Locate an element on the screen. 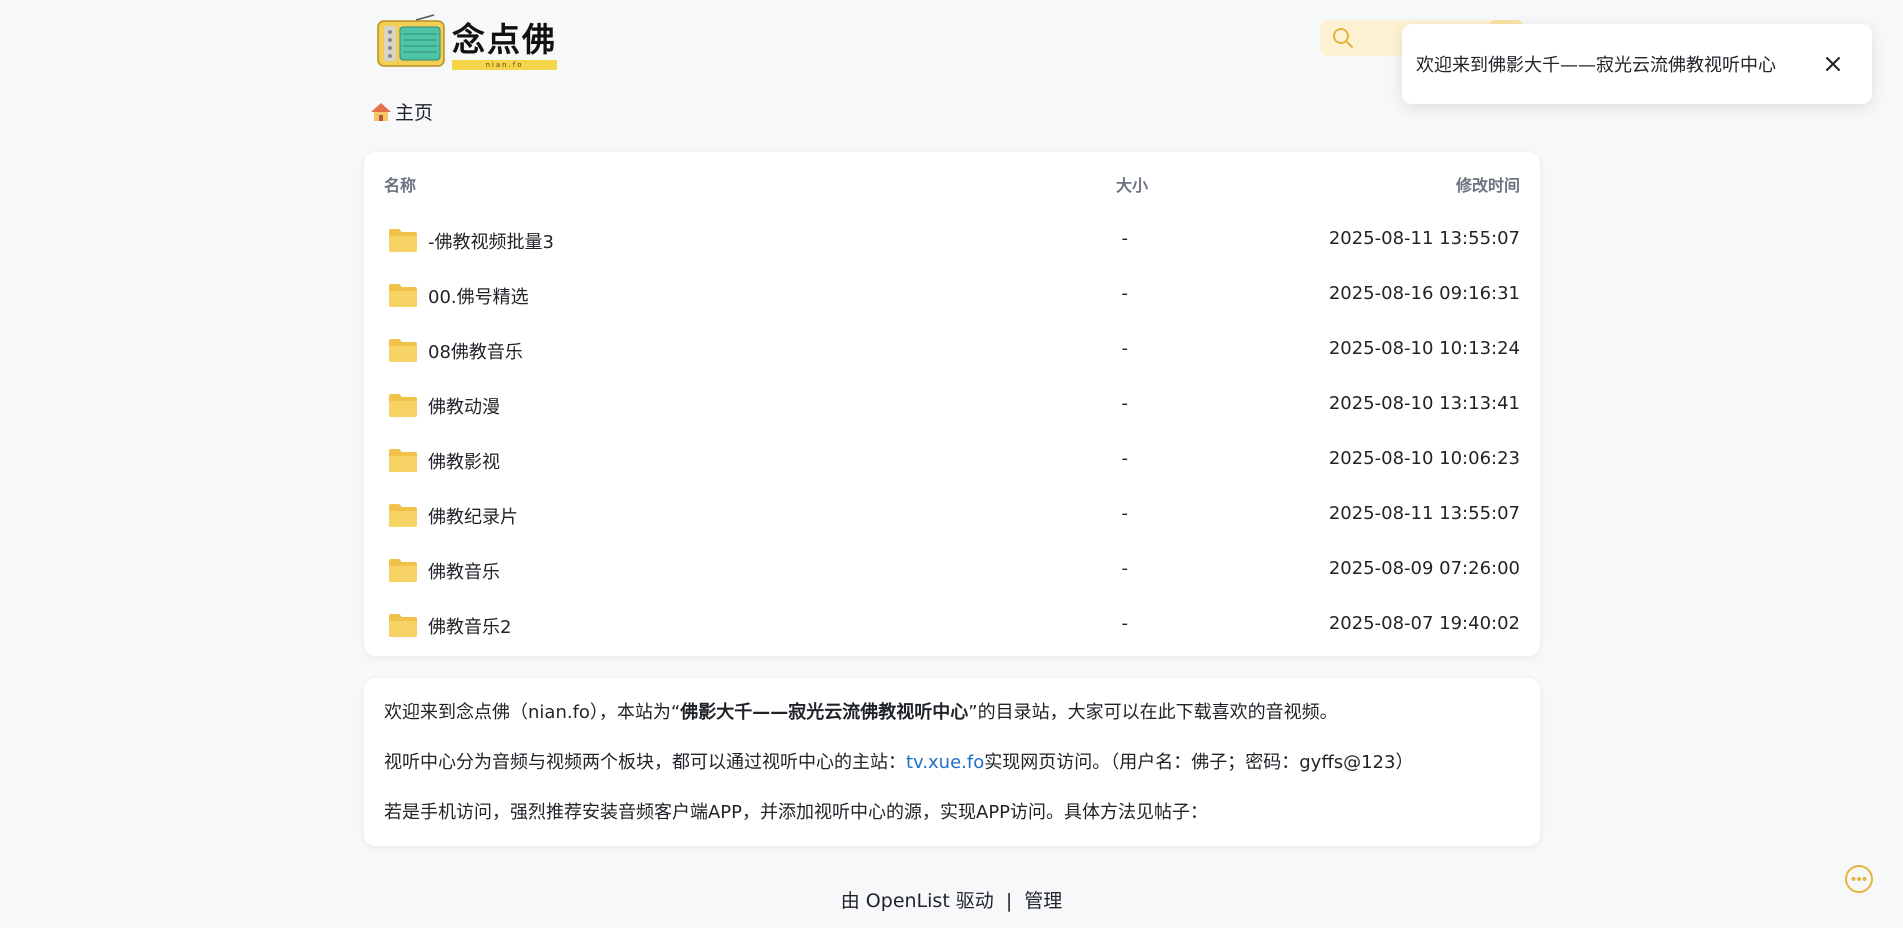 The height and width of the screenshot is (928, 1903). logo-textblock: 念点佛 nian.fo is located at coordinates (504, 46).